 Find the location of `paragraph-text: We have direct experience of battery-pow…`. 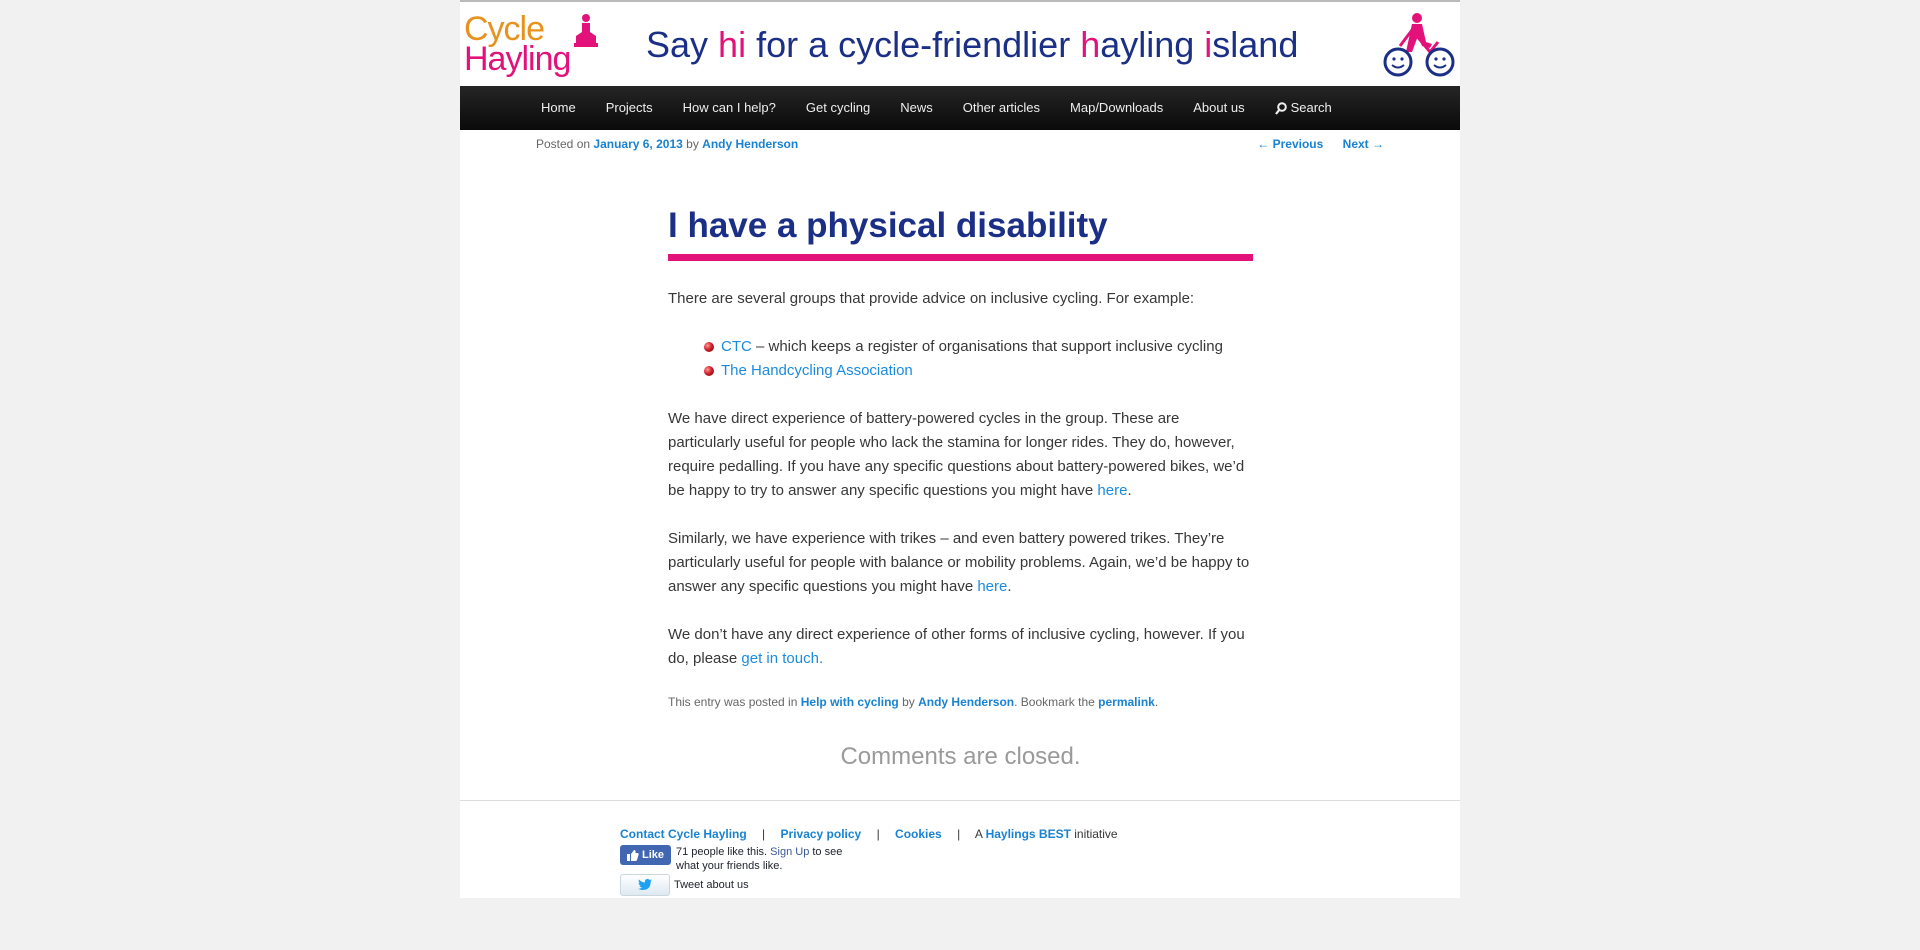

paragraph-text: We have direct experience of battery-pow… is located at coordinates (956, 454).